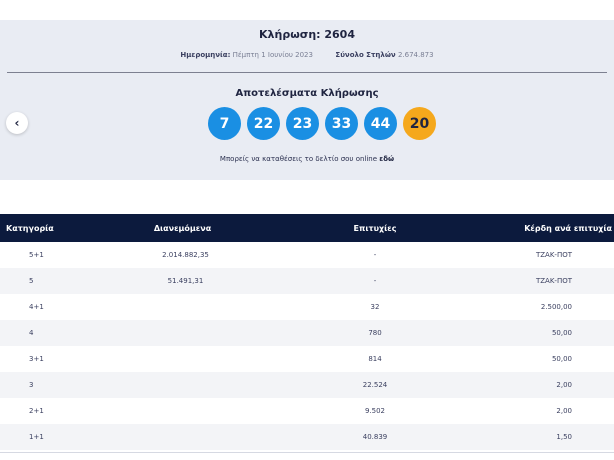 The image size is (614, 460). Describe the element at coordinates (307, 437) in the screenshot. I see `table-row: 1+1 40.839 1,50` at that location.